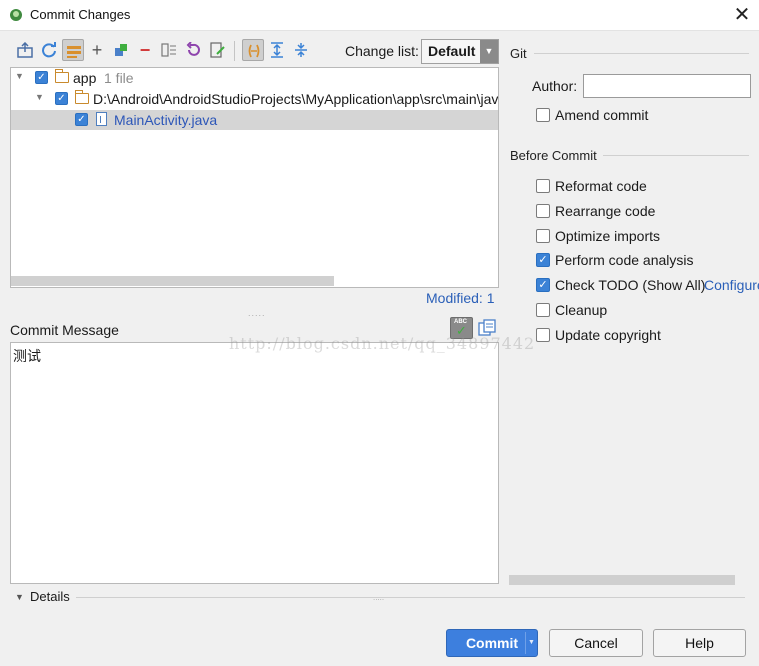  I want to click on author-label: Author:, so click(555, 86).